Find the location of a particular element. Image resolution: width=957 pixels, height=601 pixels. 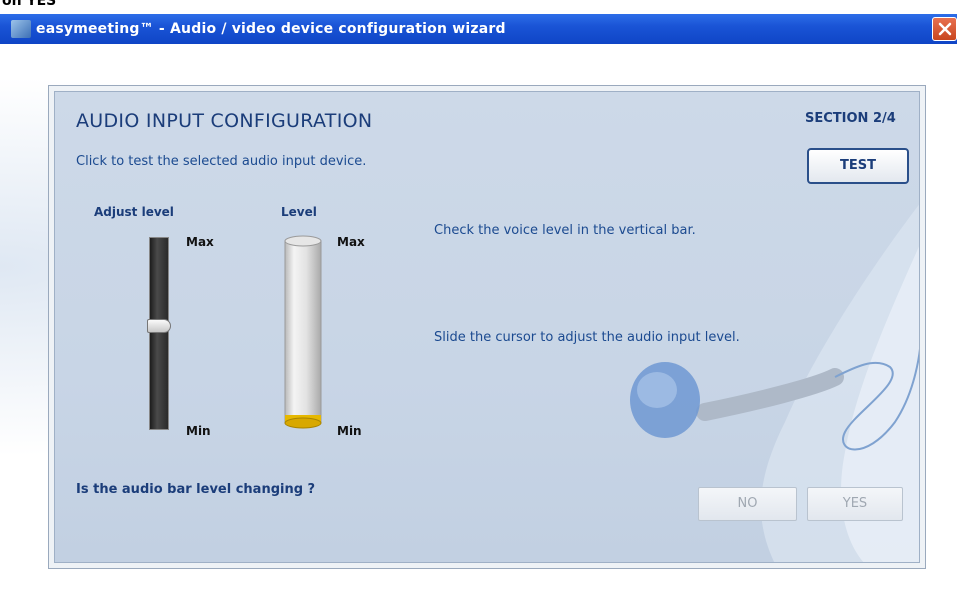

top-fragment-text: on YES is located at coordinates (29, 4).